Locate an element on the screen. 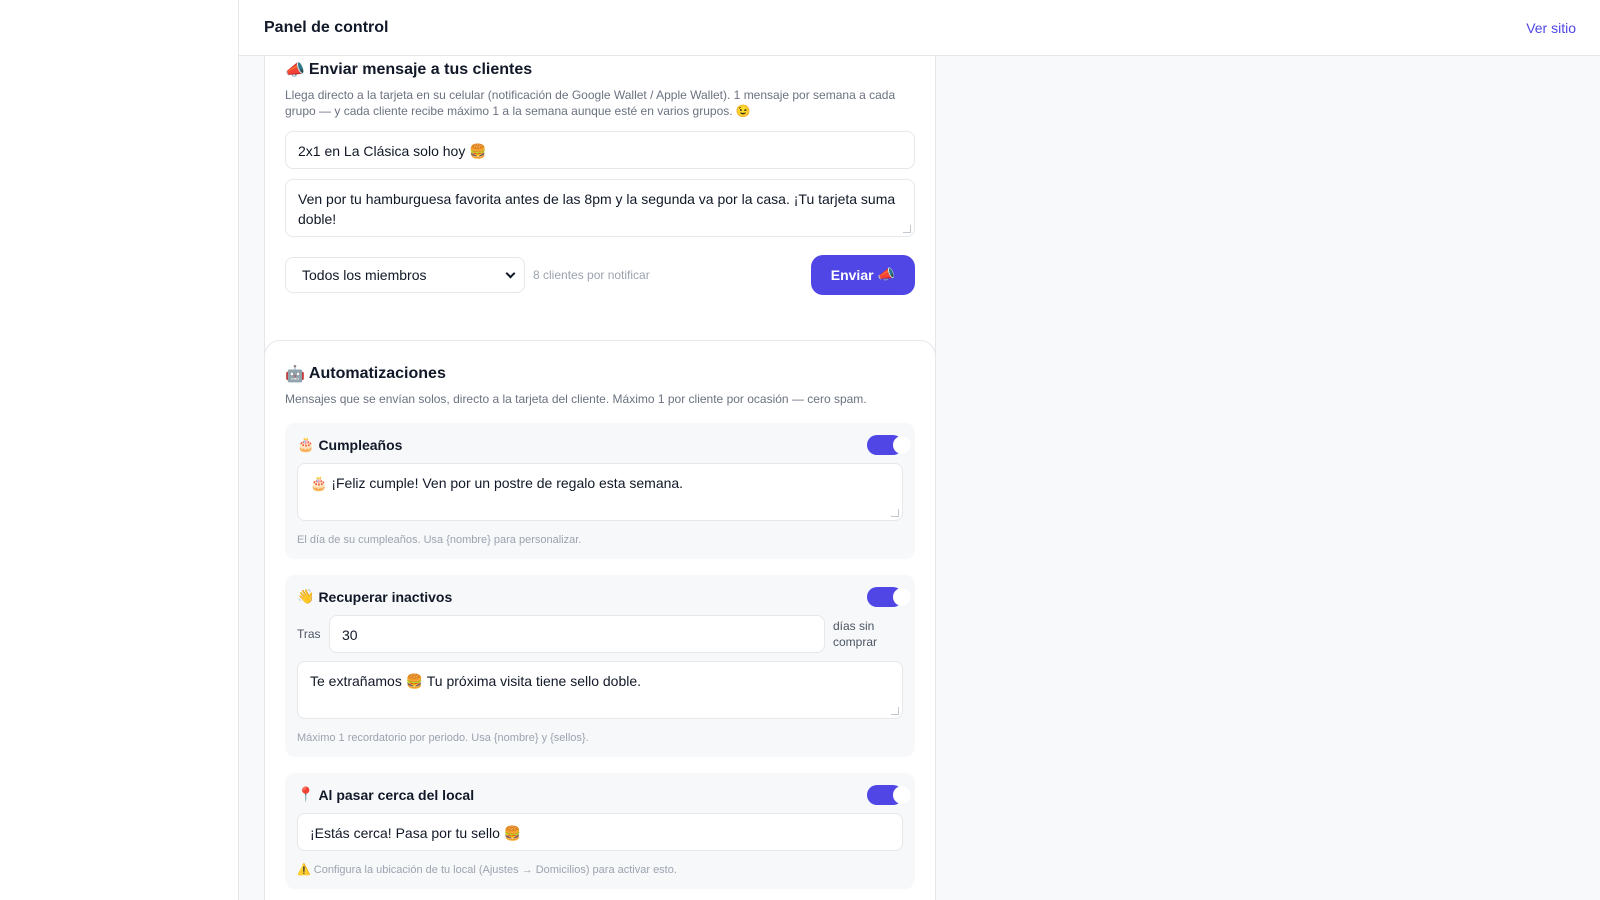 The width and height of the screenshot is (1600, 900). automations-title-text: Automatizaciones is located at coordinates (377, 373).